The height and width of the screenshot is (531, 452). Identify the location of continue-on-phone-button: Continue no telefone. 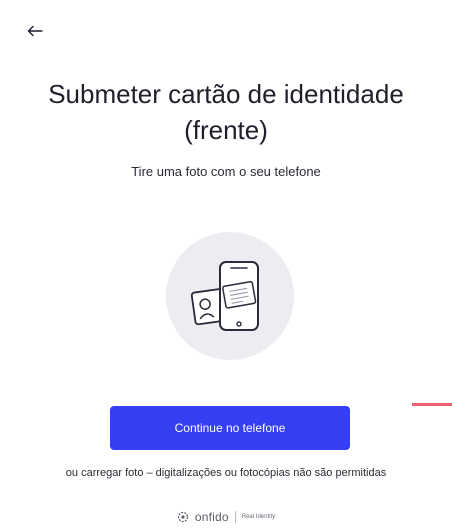
(230, 428).